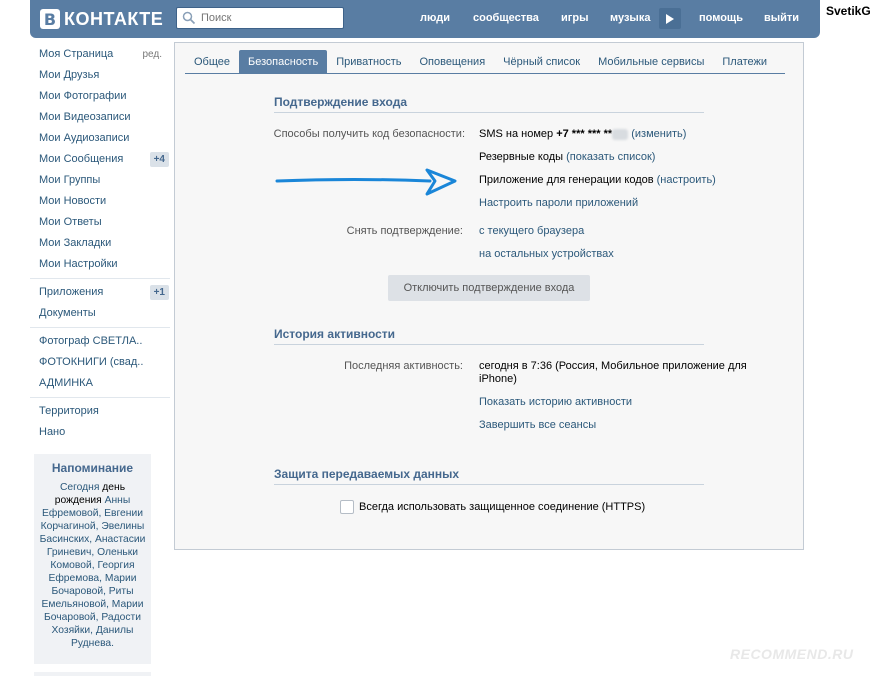 This screenshot has height=678, width=878. I want to click on nav-communities: сообщества, so click(506, 18).